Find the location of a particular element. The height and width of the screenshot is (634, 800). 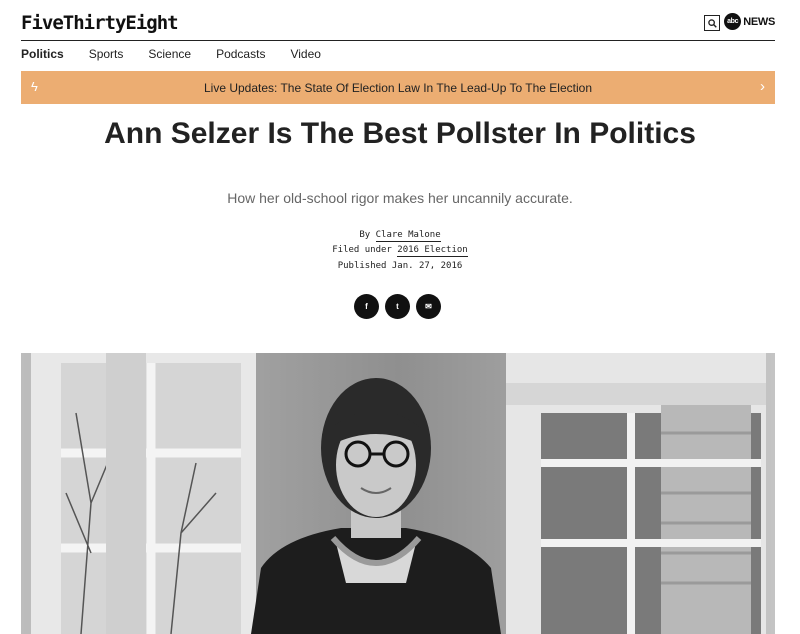

site-header: FiveThirtyEight abc NEWS is located at coordinates (398, 24).